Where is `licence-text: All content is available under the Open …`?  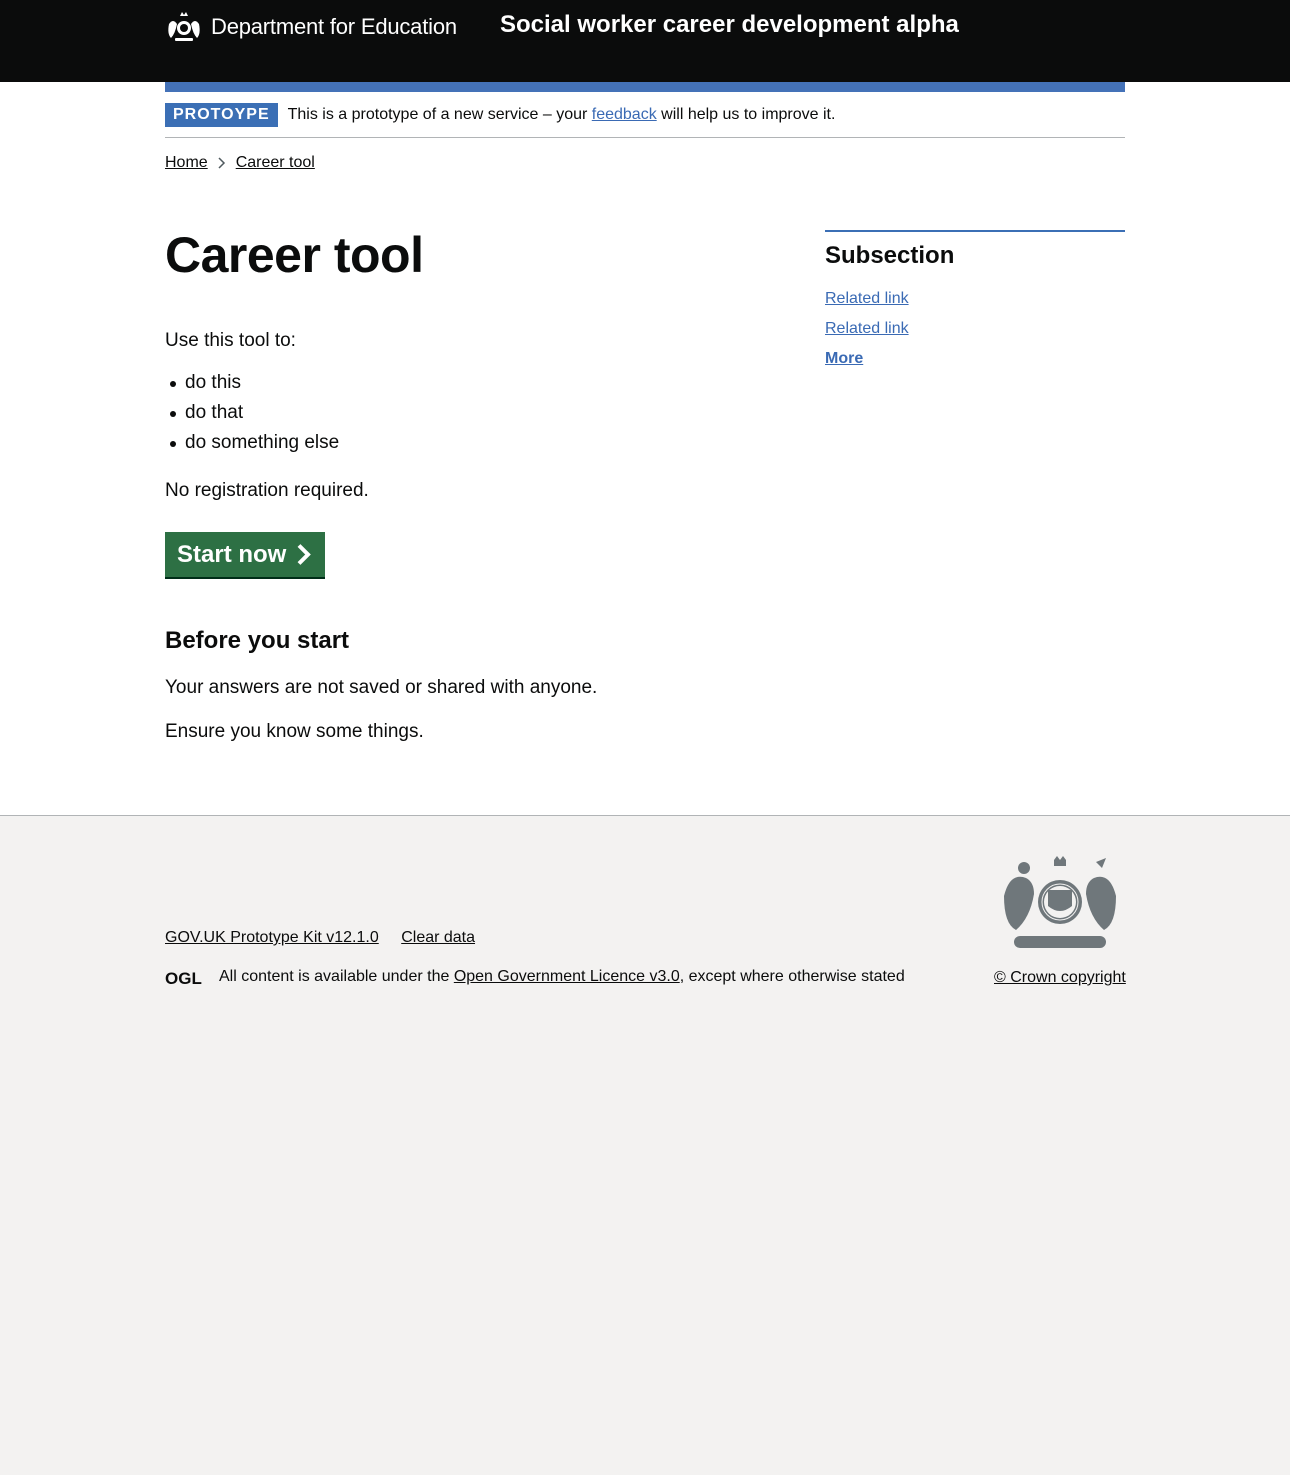 licence-text: All content is available under the Open … is located at coordinates (562, 977).